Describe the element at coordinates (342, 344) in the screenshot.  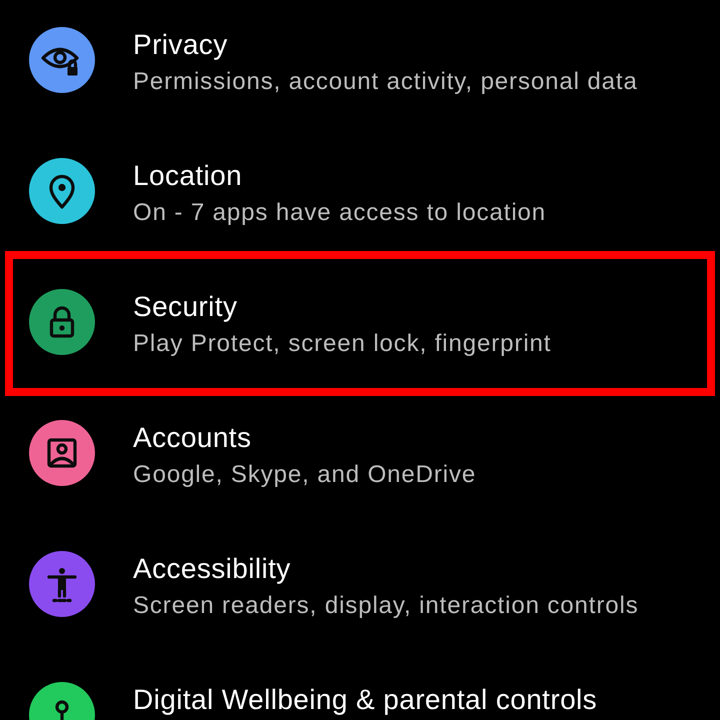
I see `setting-summary: Play Protect, screen lock, fingerprint` at that location.